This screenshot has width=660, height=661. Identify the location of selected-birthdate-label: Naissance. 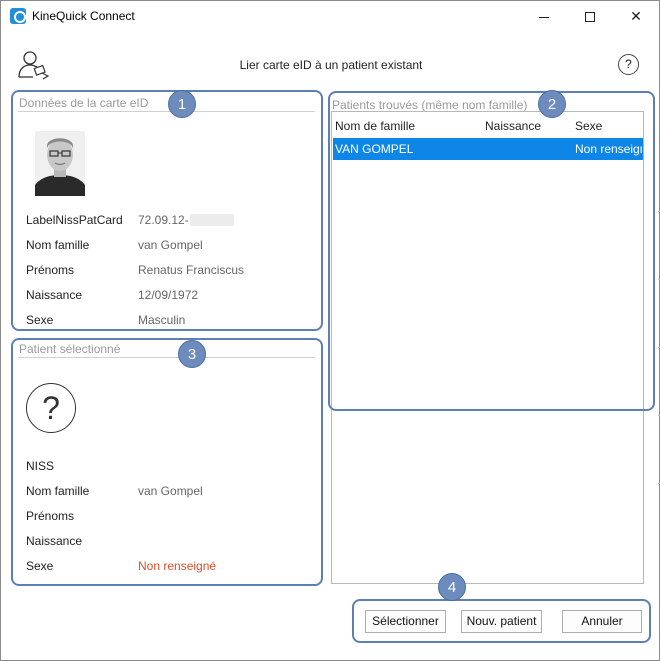
(54, 541).